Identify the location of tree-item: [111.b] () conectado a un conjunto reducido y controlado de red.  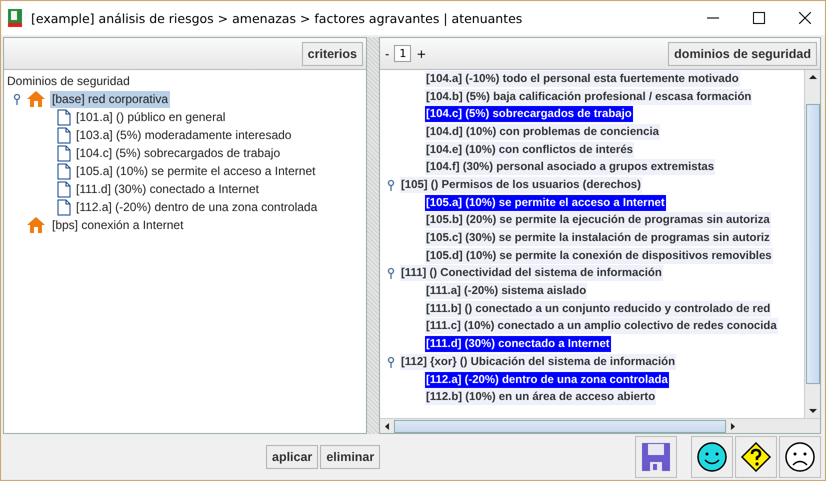
(598, 308).